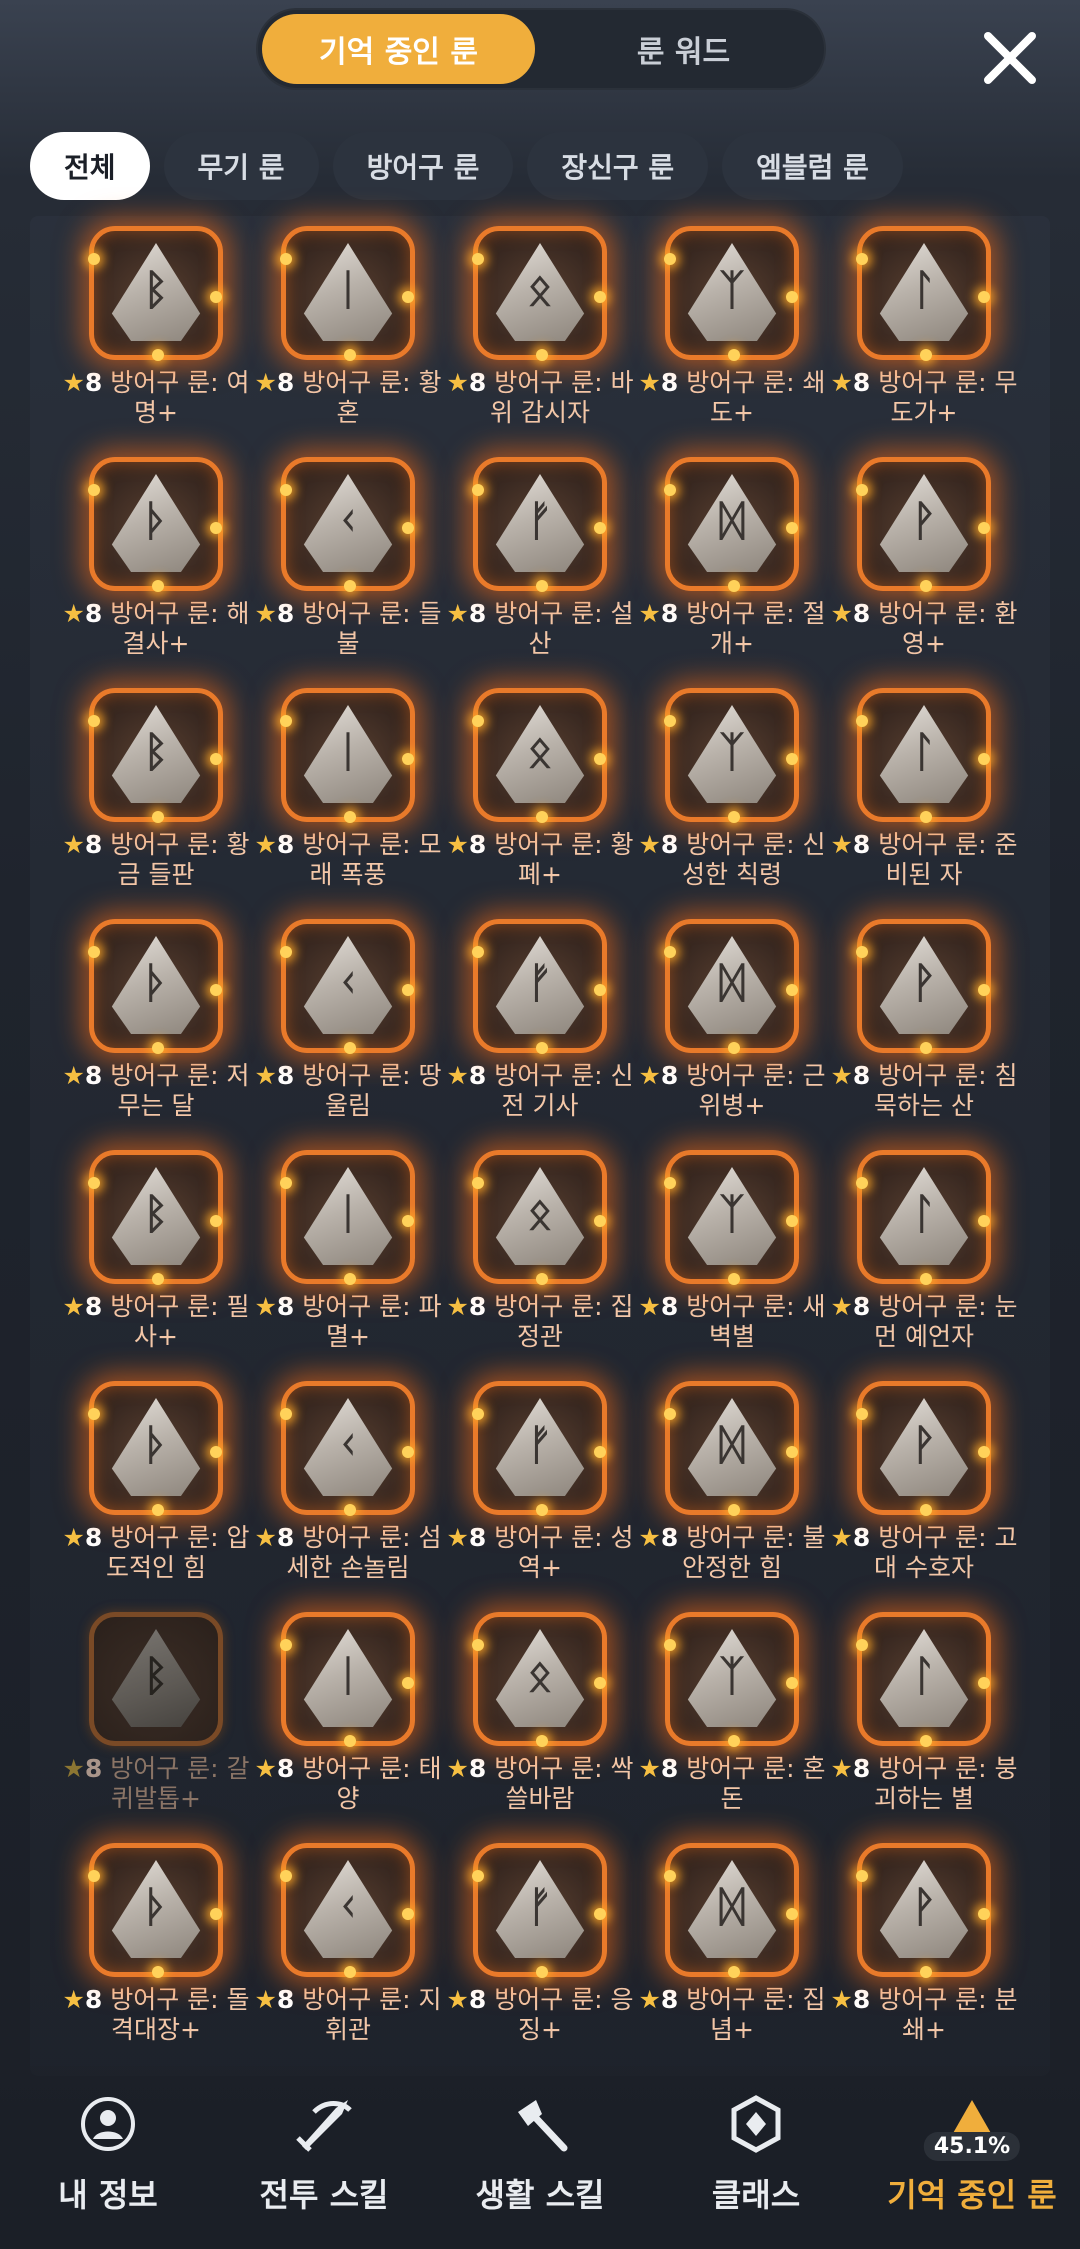 The image size is (1080, 2249). What do you see at coordinates (540, 793) in the screenshot?
I see `rune-card: ᛟ ★8 방어구 룬: 황폐+` at bounding box center [540, 793].